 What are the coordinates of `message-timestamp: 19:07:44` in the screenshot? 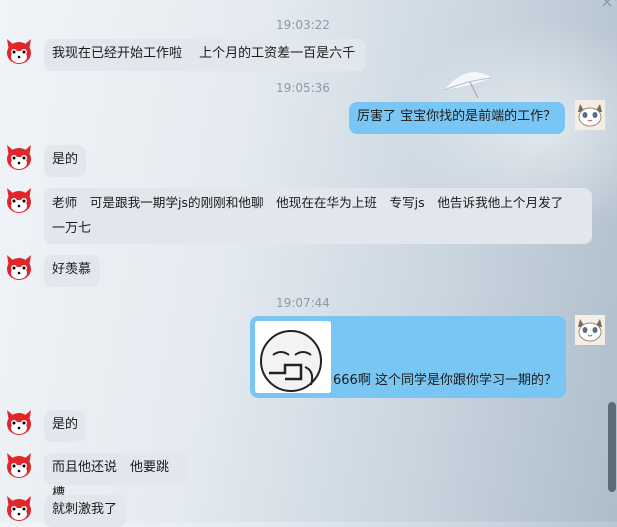 It's located at (303, 303).